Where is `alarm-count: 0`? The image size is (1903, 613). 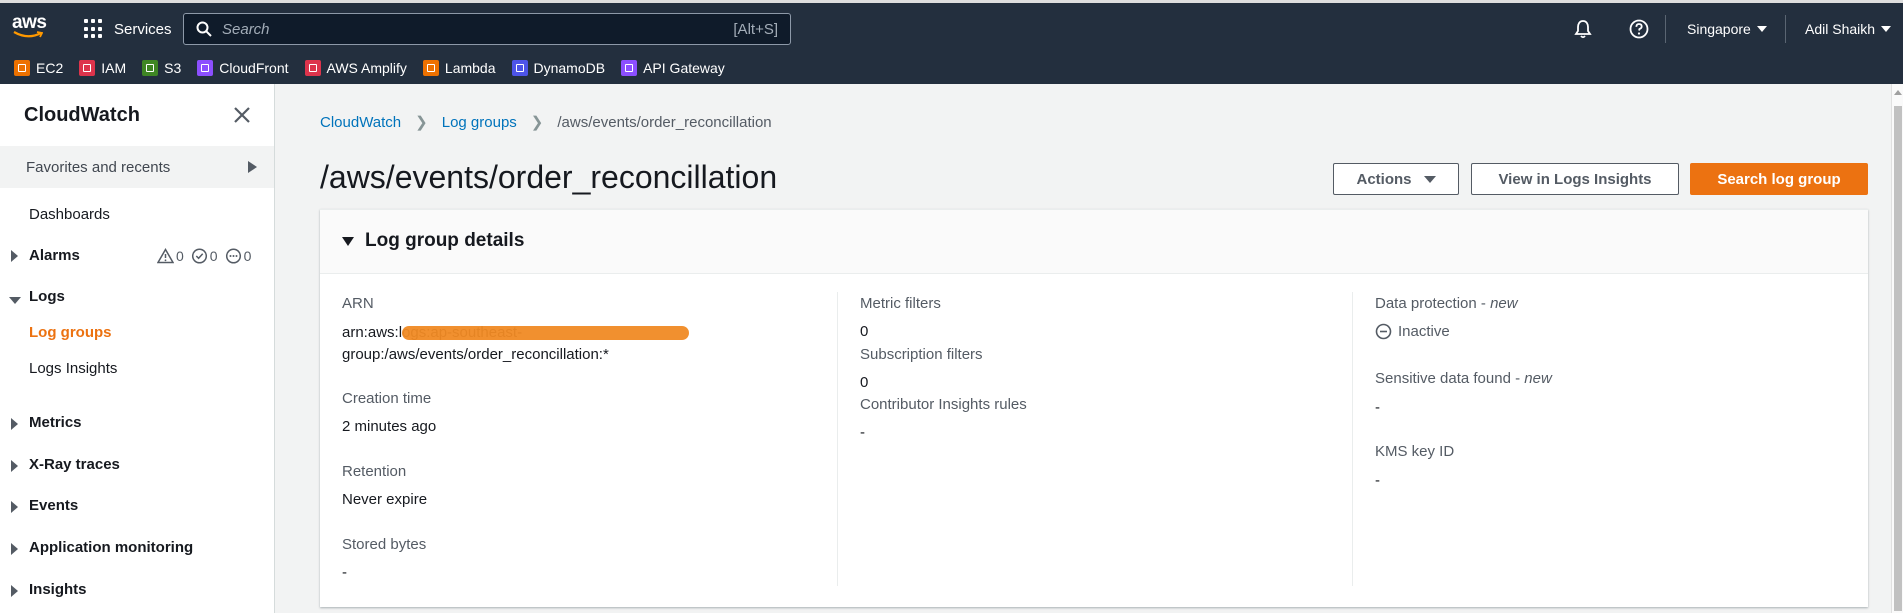 alarm-count: 0 is located at coordinates (180, 256).